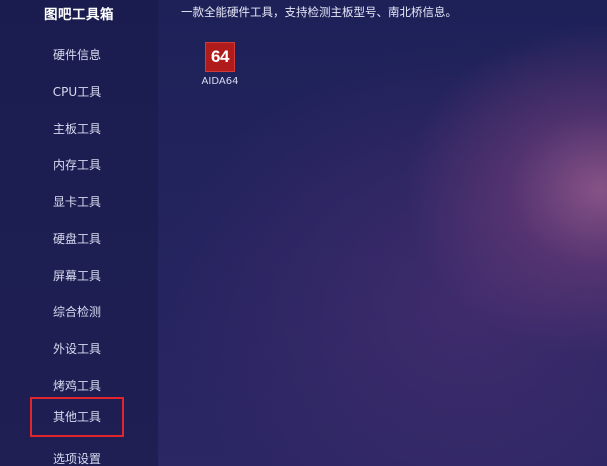 The image size is (607, 466). I want to click on sidebar-item-screen-tools: 屏幕工具, so click(77, 276).